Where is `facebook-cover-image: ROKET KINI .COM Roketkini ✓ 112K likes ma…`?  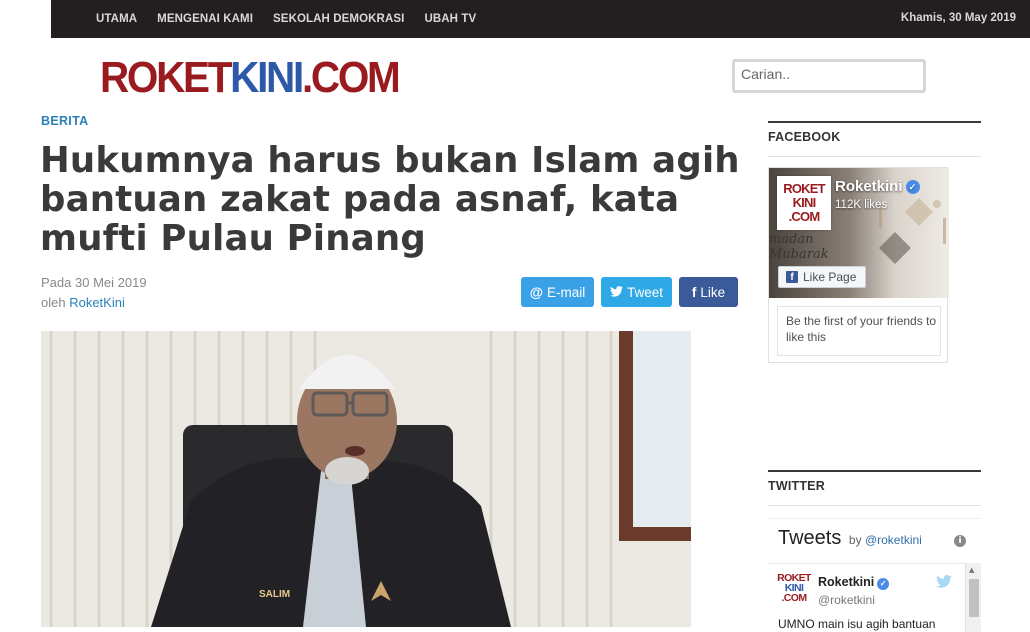
facebook-cover-image: ROKET KINI .COM Roketkini ✓ 112K likes ma… is located at coordinates (859, 233).